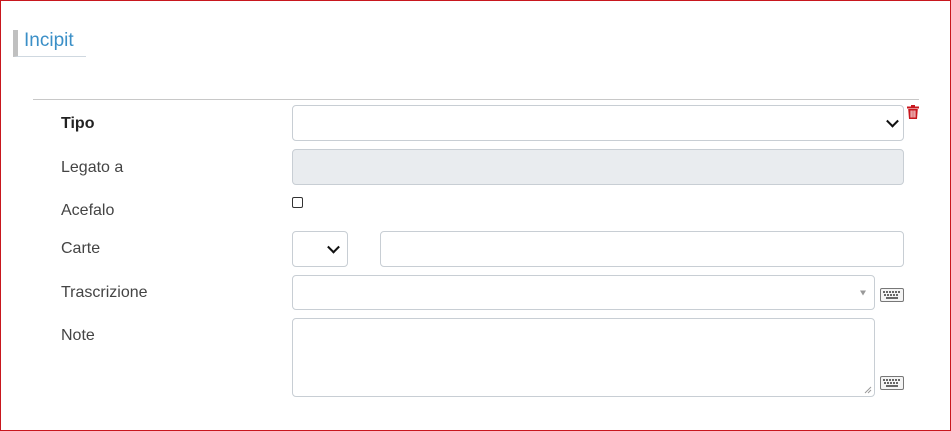 The width and height of the screenshot is (951, 431). I want to click on carte-select, so click(320, 249).